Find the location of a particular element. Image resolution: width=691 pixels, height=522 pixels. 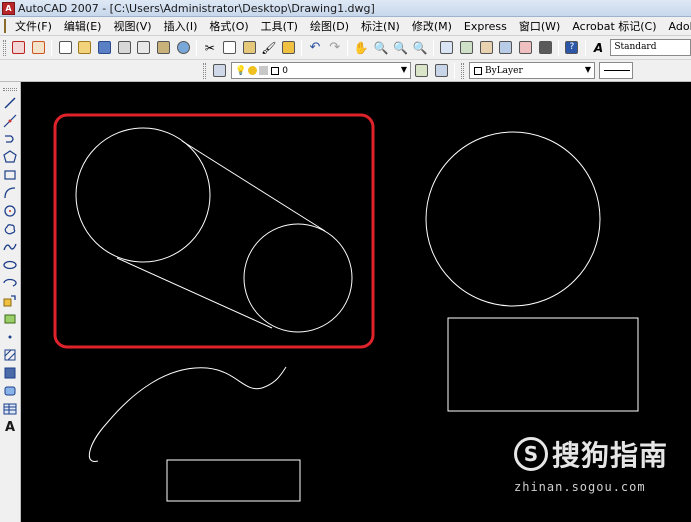

layer-manager-icon is located at coordinates (219, 71).